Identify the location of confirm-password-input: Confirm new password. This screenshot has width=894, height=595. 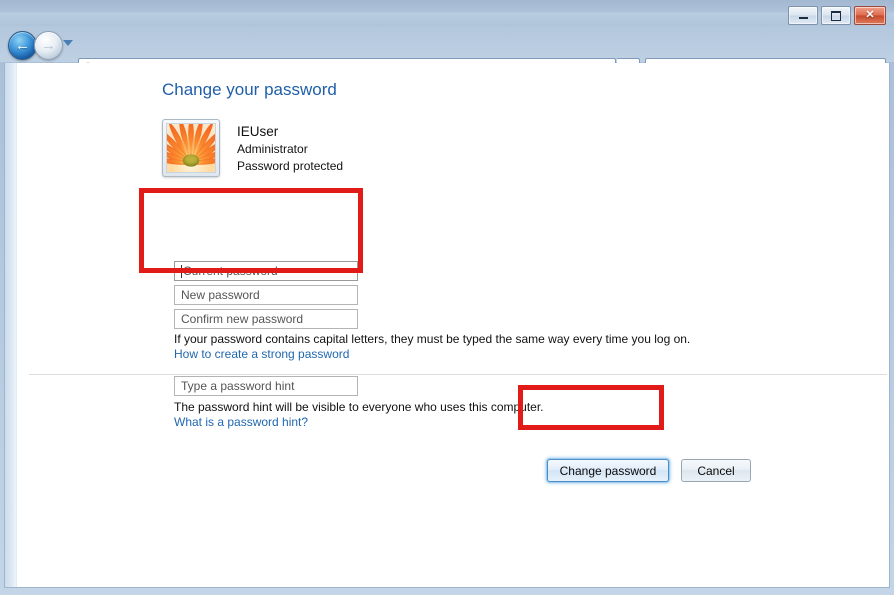
(266, 319).